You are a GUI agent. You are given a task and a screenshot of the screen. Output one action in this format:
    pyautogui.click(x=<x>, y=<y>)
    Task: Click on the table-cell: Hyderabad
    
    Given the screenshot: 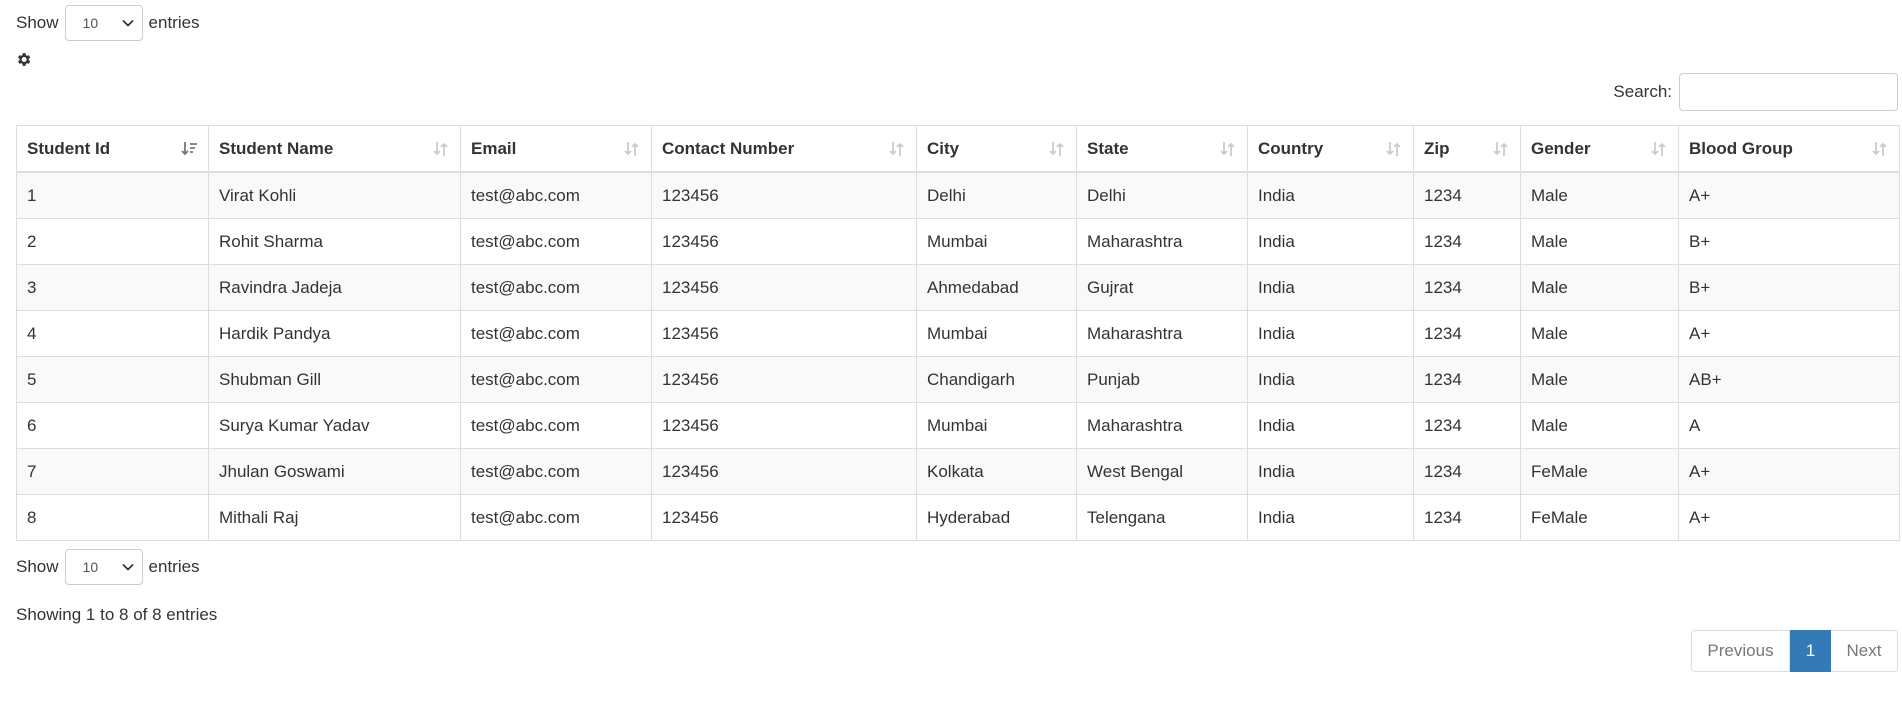 What is the action you would take?
    pyautogui.click(x=996, y=517)
    